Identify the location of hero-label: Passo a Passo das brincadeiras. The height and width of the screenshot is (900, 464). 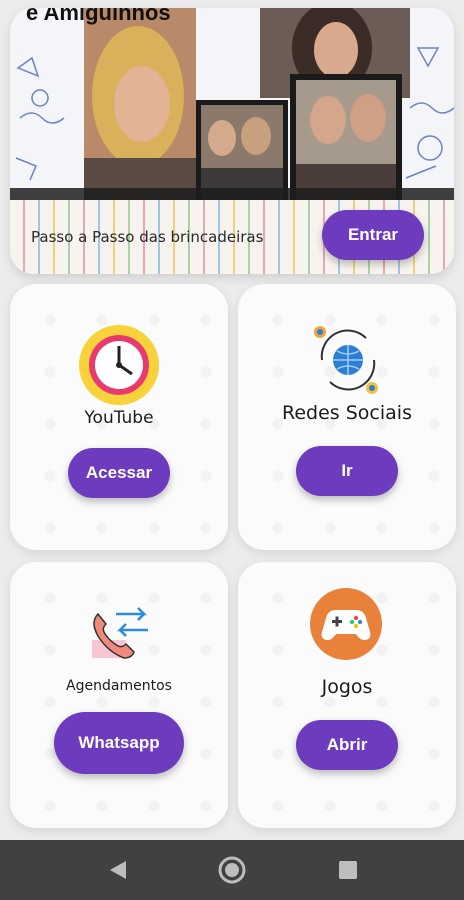
(147, 237).